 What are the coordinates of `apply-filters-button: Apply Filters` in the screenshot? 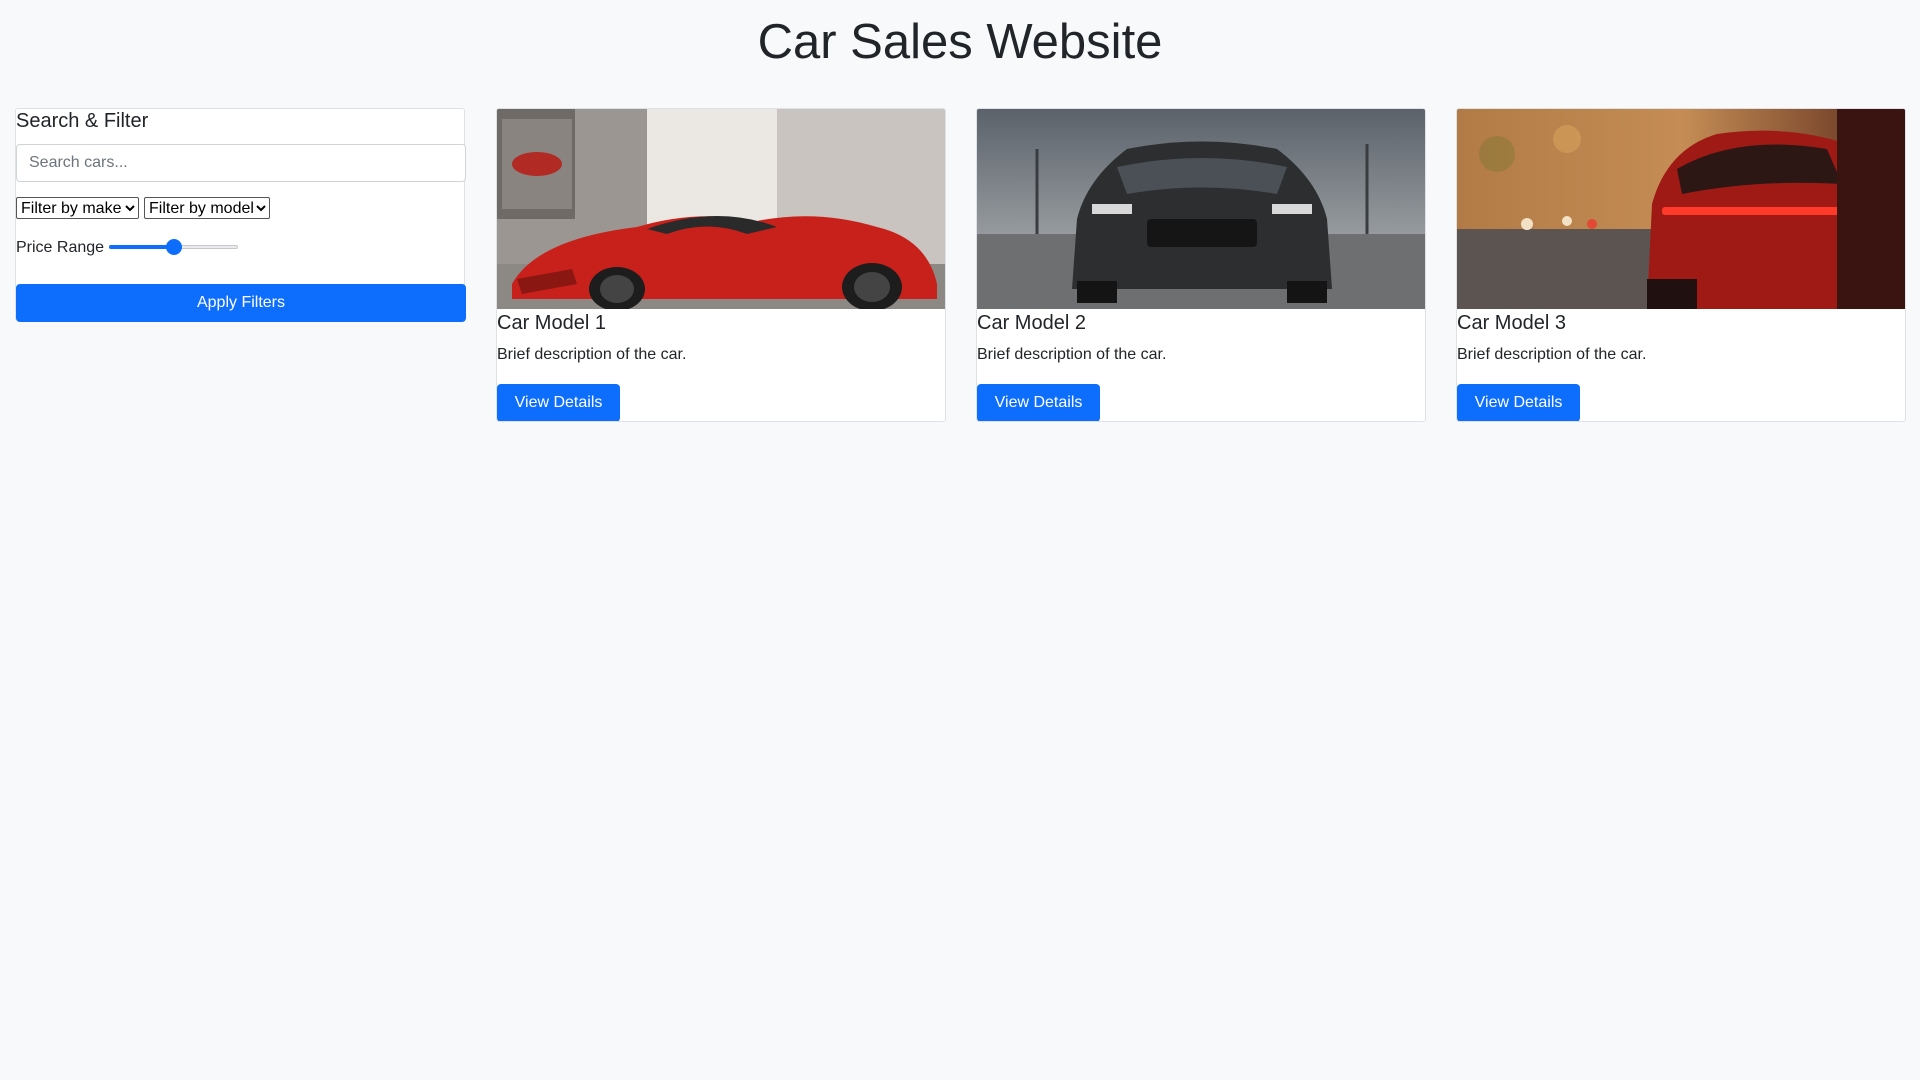 It's located at (241, 303).